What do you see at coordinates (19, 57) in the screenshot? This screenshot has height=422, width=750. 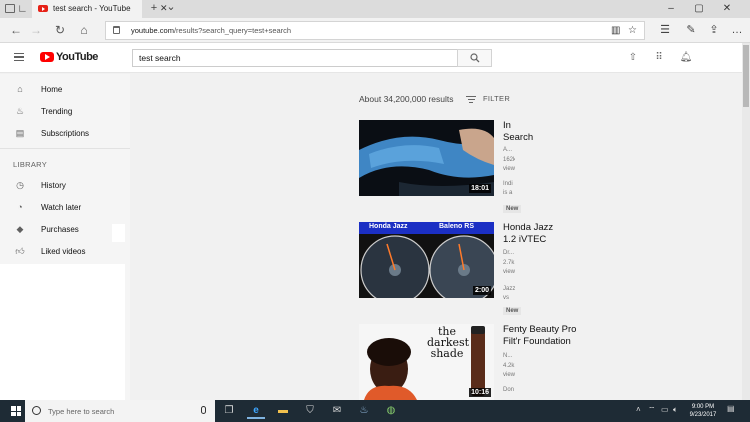 I see `guide-menu-icon` at bounding box center [19, 57].